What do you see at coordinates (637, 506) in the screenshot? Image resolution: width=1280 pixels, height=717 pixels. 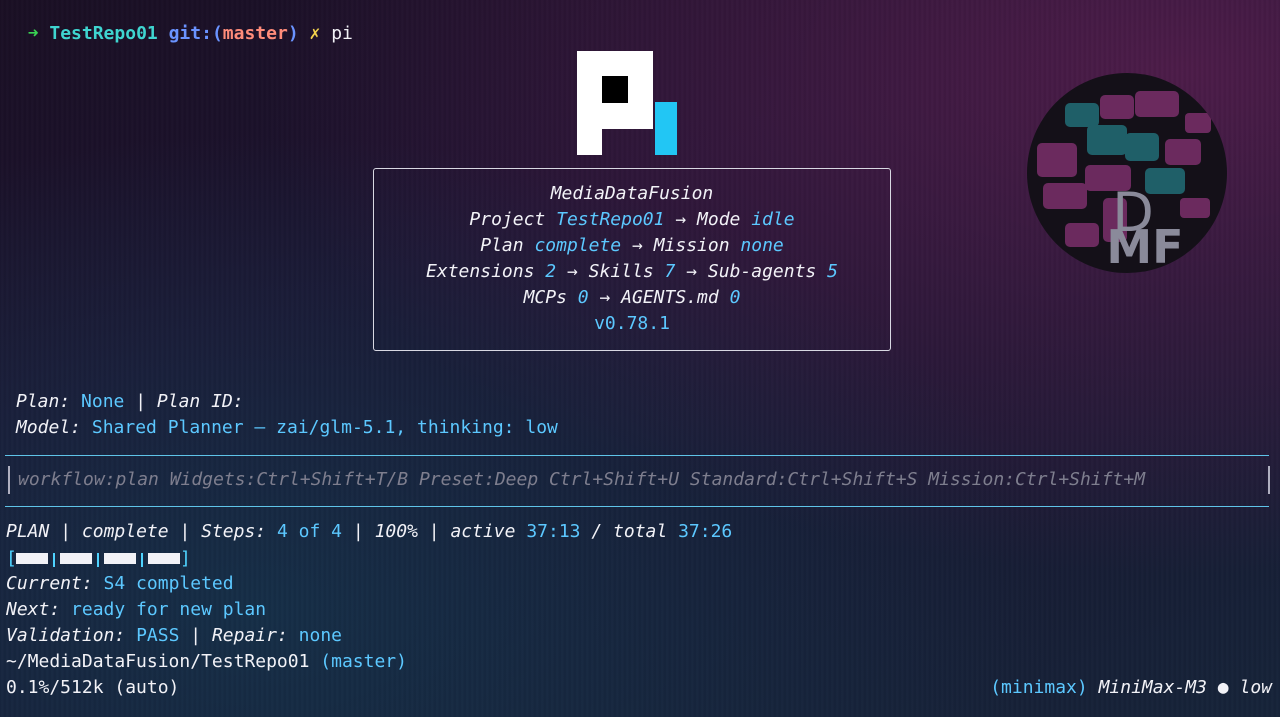 I see `input-bottom-divider` at bounding box center [637, 506].